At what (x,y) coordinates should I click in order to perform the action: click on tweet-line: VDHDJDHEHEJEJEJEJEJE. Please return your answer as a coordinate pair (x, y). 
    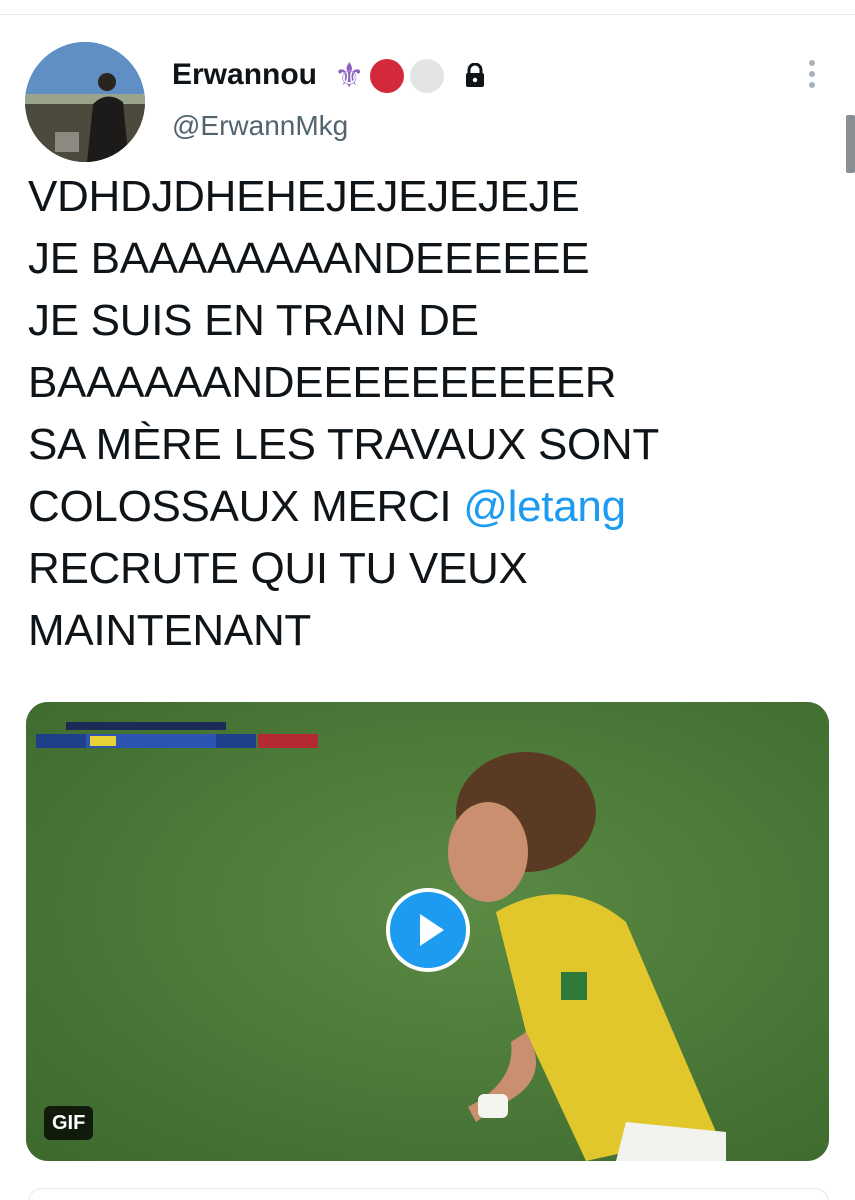
    Looking at the image, I should click on (304, 196).